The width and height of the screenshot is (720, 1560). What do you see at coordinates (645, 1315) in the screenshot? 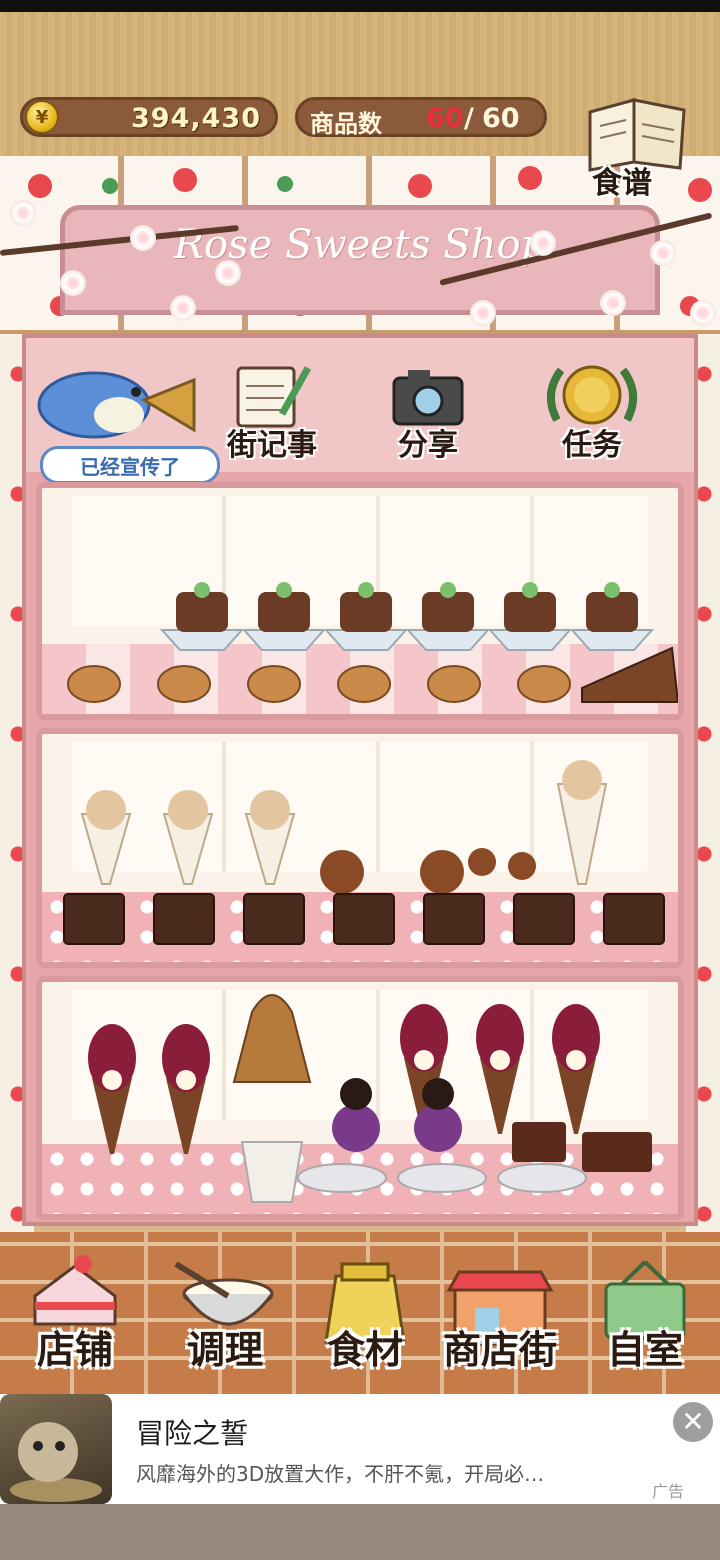
I see `nav-private-room-button: 自室` at bounding box center [645, 1315].